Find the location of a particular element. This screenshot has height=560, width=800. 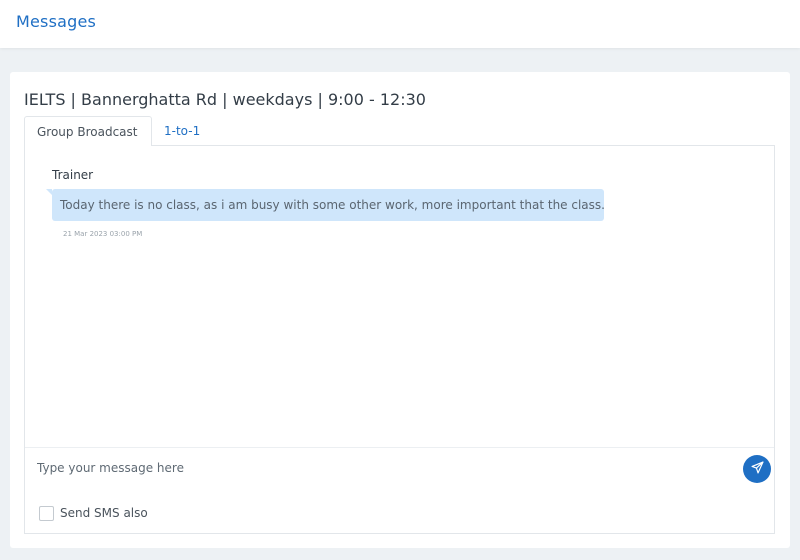

tab-one-to-one-messages: 1-to-1 Messages is located at coordinates (212, 142).